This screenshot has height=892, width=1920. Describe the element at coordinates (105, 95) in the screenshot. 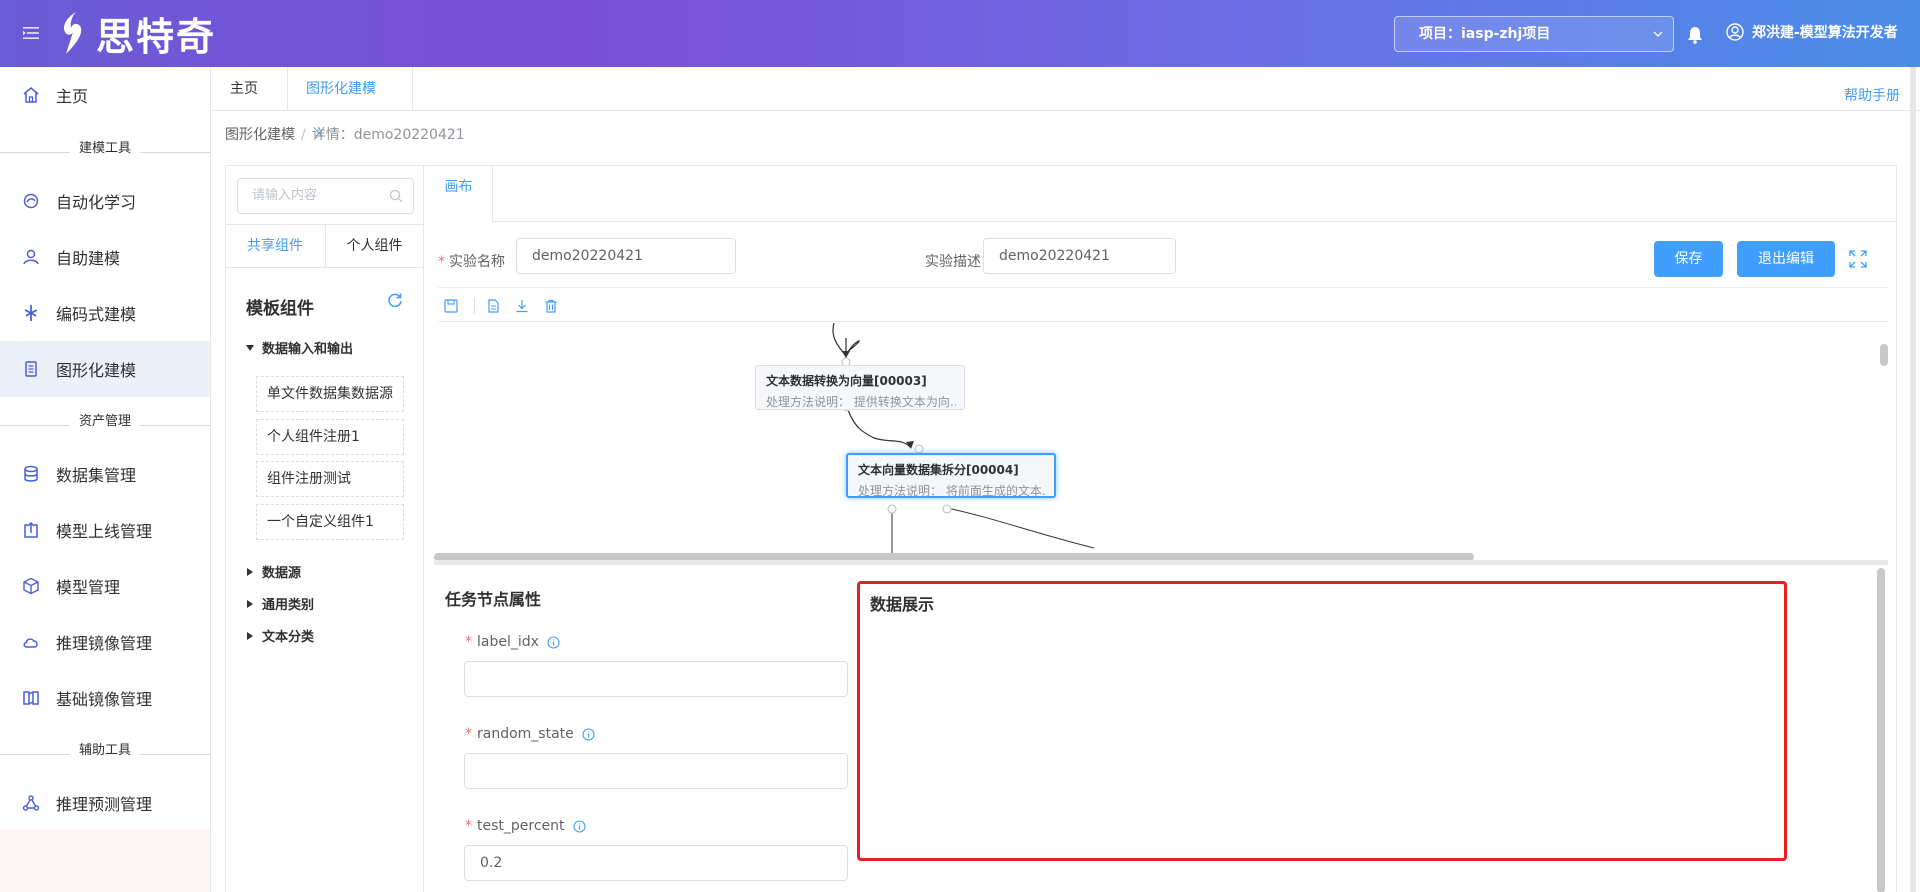

I see `sidebar-item-home: 主页` at that location.